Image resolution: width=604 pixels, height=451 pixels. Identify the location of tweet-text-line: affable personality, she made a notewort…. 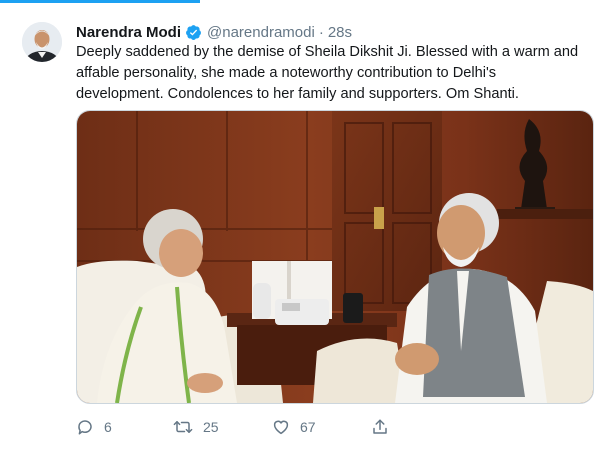
(286, 73).